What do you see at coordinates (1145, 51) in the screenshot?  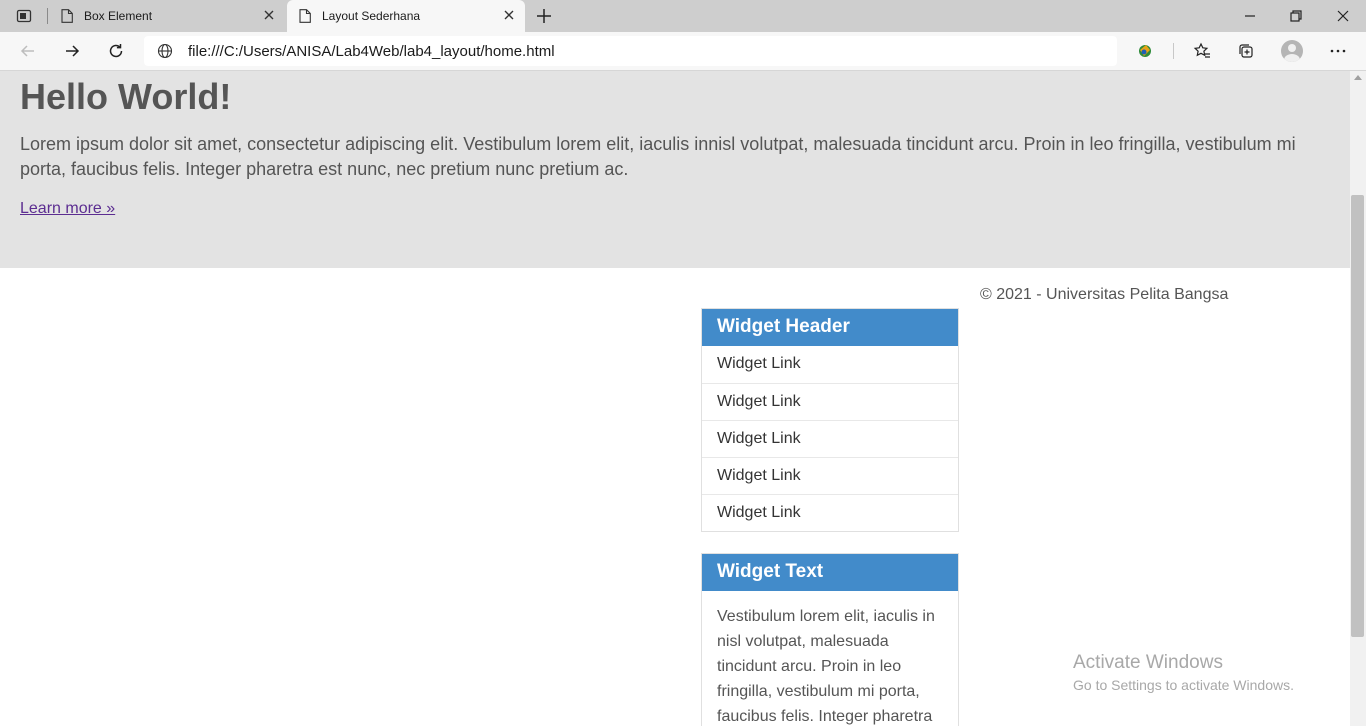 I see `extension-icon` at bounding box center [1145, 51].